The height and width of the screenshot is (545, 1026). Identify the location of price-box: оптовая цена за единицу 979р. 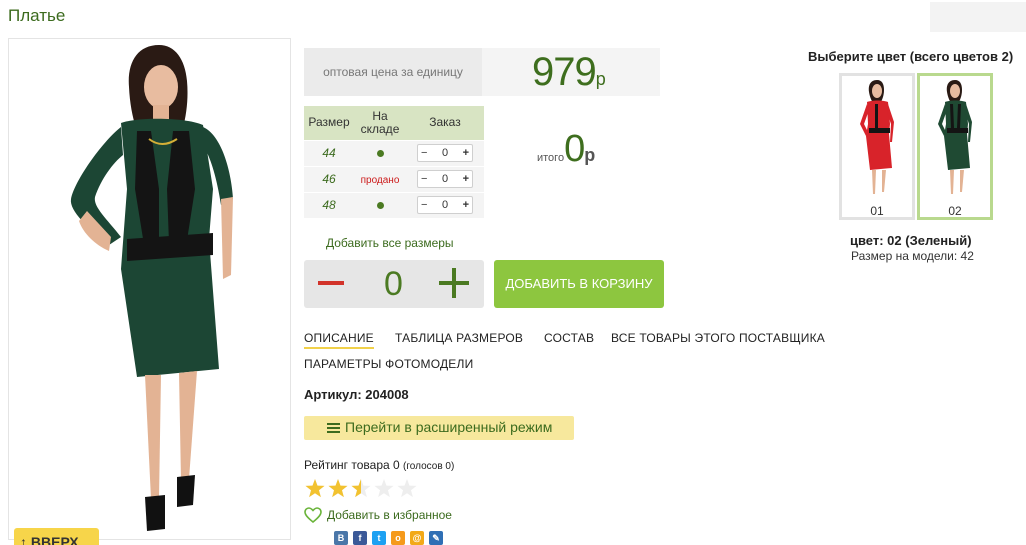
(482, 72).